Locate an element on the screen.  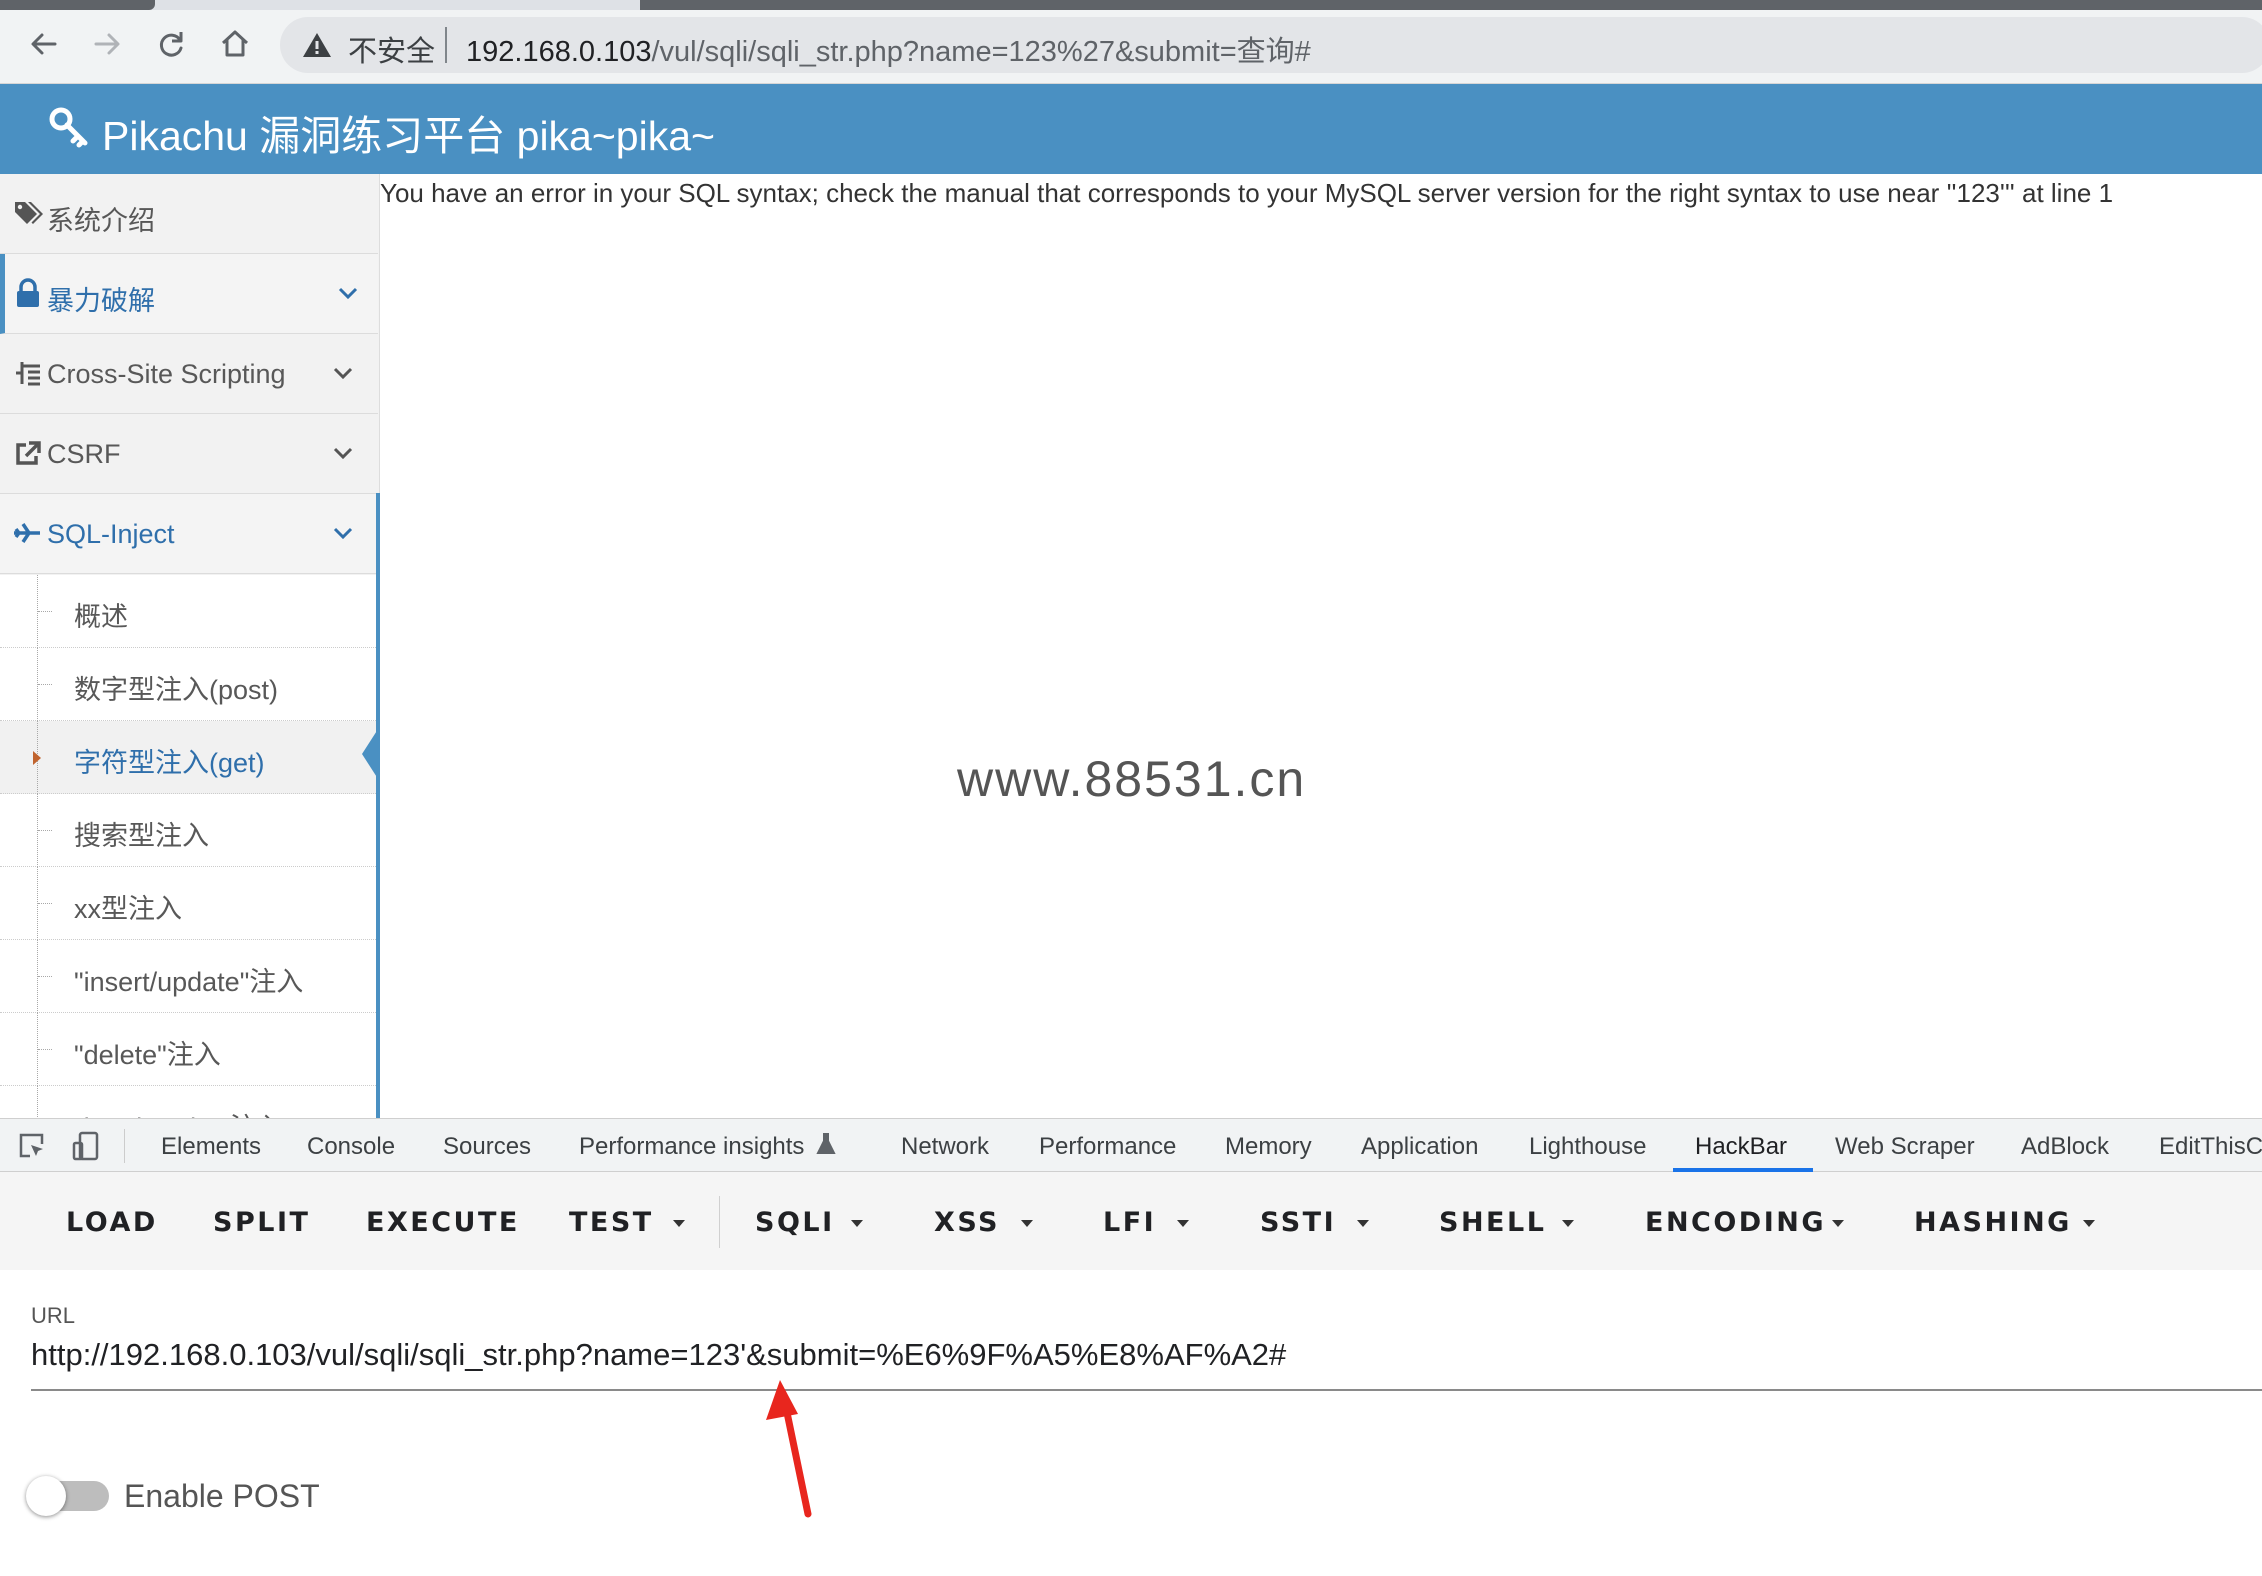
sub-item-insert-update: "insert/update"注入 is located at coordinates (189, 976).